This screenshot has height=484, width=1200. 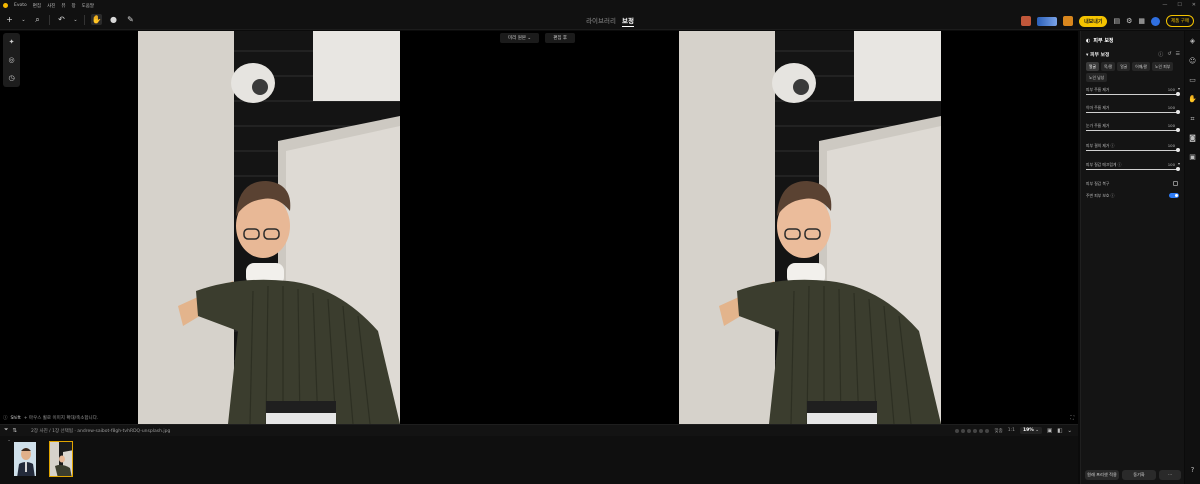 What do you see at coordinates (1155, 21) in the screenshot?
I see `avatar` at bounding box center [1155, 21].